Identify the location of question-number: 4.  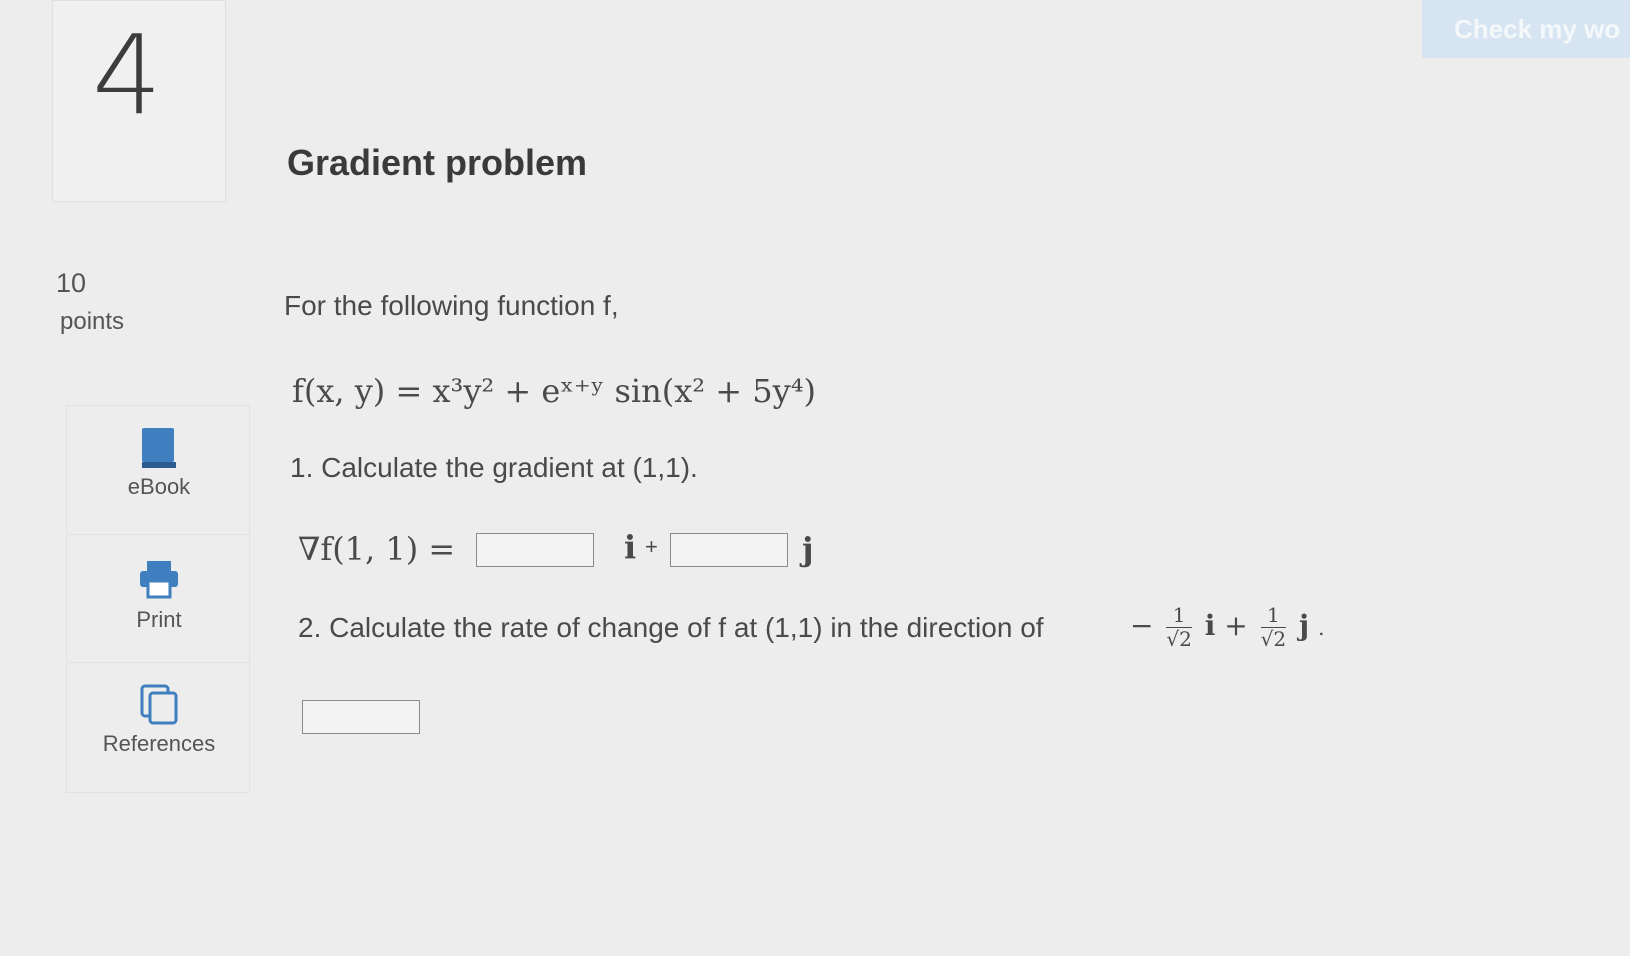
(127, 75).